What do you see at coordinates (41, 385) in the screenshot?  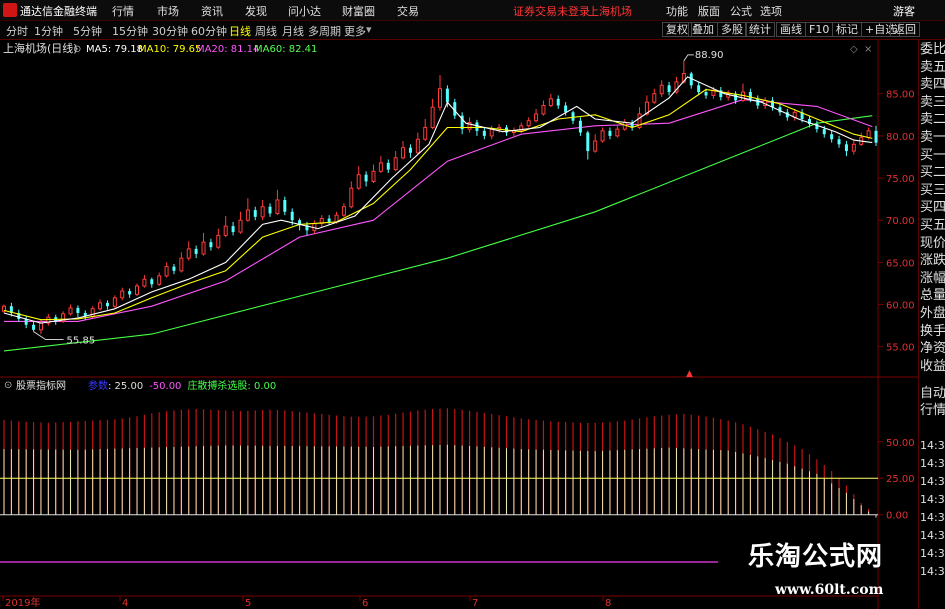 I see `indicator-title: 股票指标网` at bounding box center [41, 385].